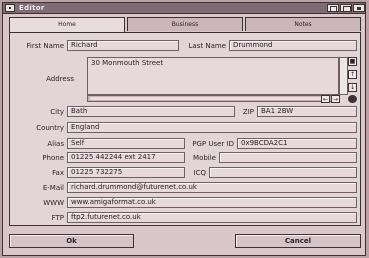  Describe the element at coordinates (58, 173) in the screenshot. I see `fax-label: Fax` at that location.